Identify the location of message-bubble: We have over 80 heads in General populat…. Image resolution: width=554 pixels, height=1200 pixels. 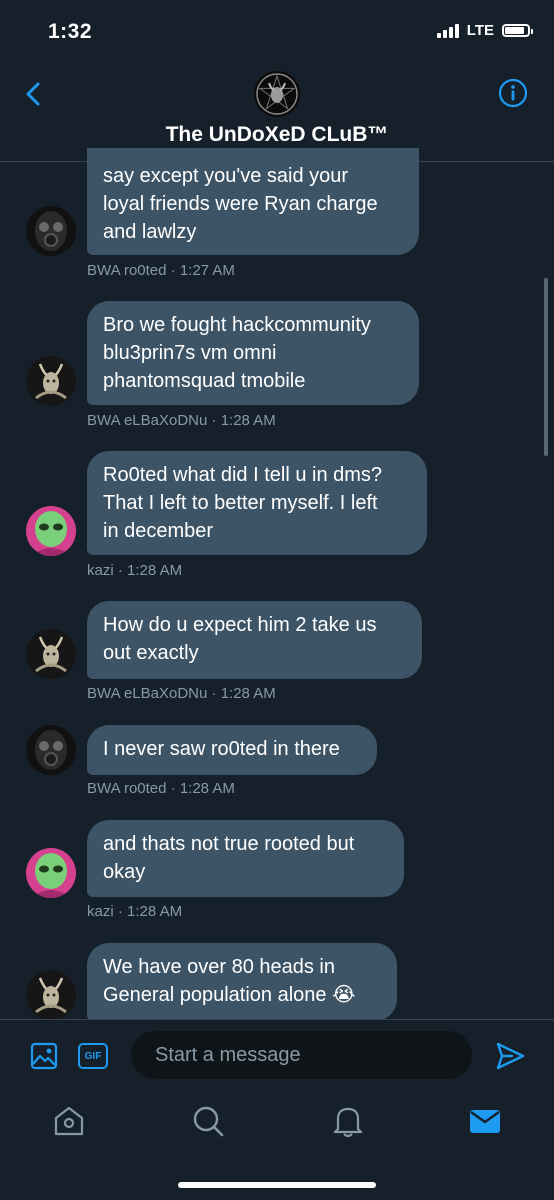
(242, 981).